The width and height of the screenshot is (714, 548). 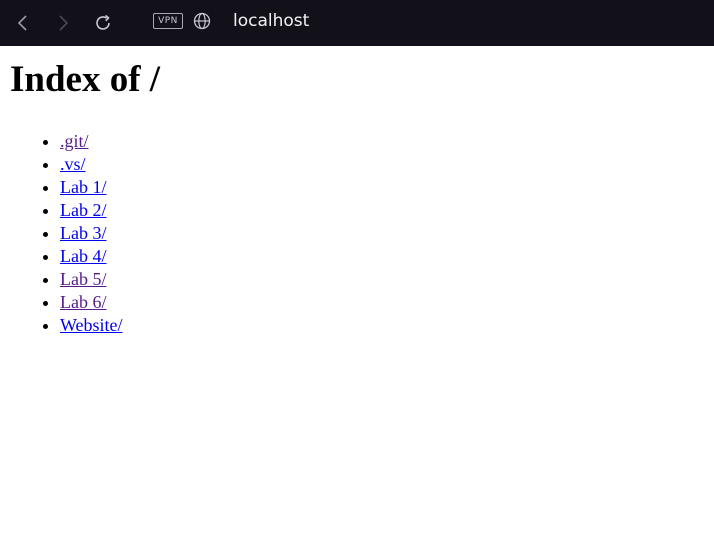 What do you see at coordinates (83, 302) in the screenshot?
I see `directory-link: Lab 6/` at bounding box center [83, 302].